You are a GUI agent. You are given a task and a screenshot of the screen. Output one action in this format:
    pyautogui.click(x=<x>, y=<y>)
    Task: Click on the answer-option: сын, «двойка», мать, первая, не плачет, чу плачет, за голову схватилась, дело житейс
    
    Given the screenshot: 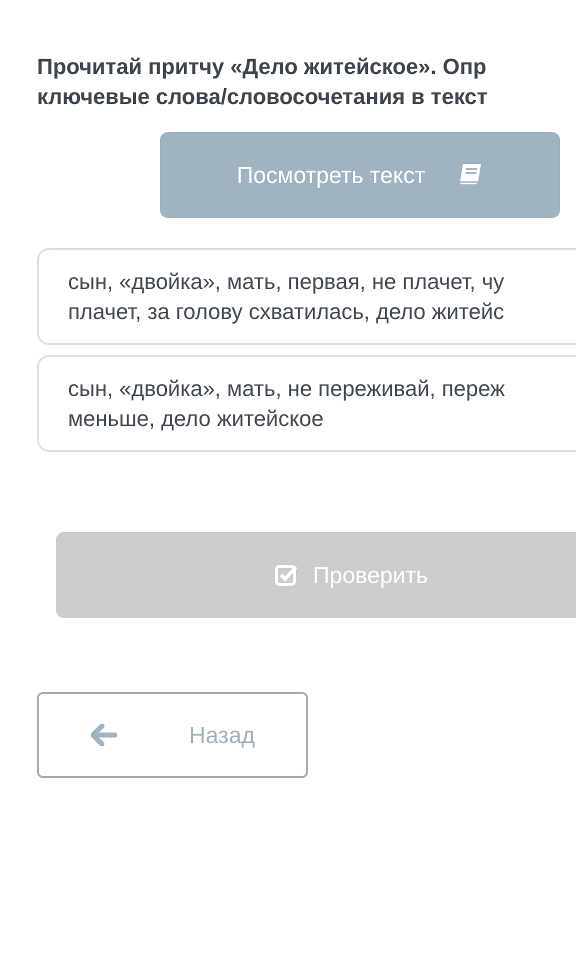 What is the action you would take?
    pyautogui.click(x=306, y=296)
    